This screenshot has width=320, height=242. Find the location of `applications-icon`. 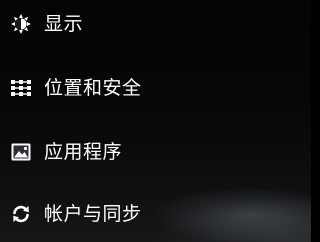

applications-icon is located at coordinates (21, 152).